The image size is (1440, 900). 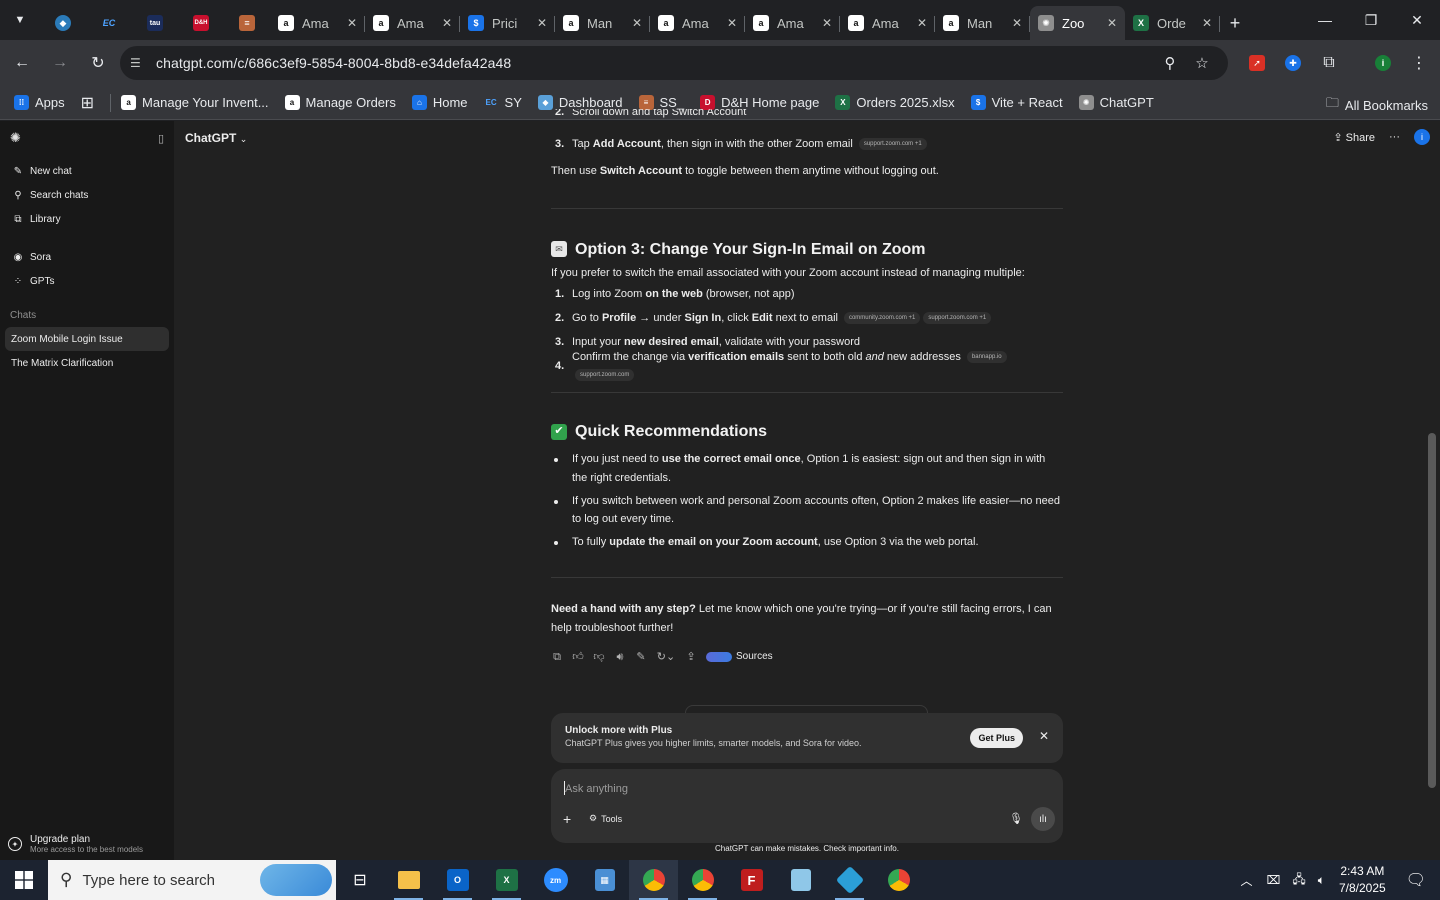 What do you see at coordinates (1329, 63) in the screenshot?
I see `extensions-puzzle-icon: ⧉` at bounding box center [1329, 63].